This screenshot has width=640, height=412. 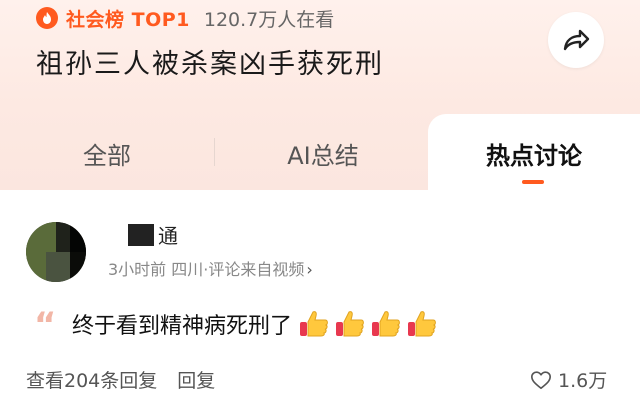 I want to click on comment-meta-text: 3小时前 四川·评论来自视频, so click(x=206, y=269).